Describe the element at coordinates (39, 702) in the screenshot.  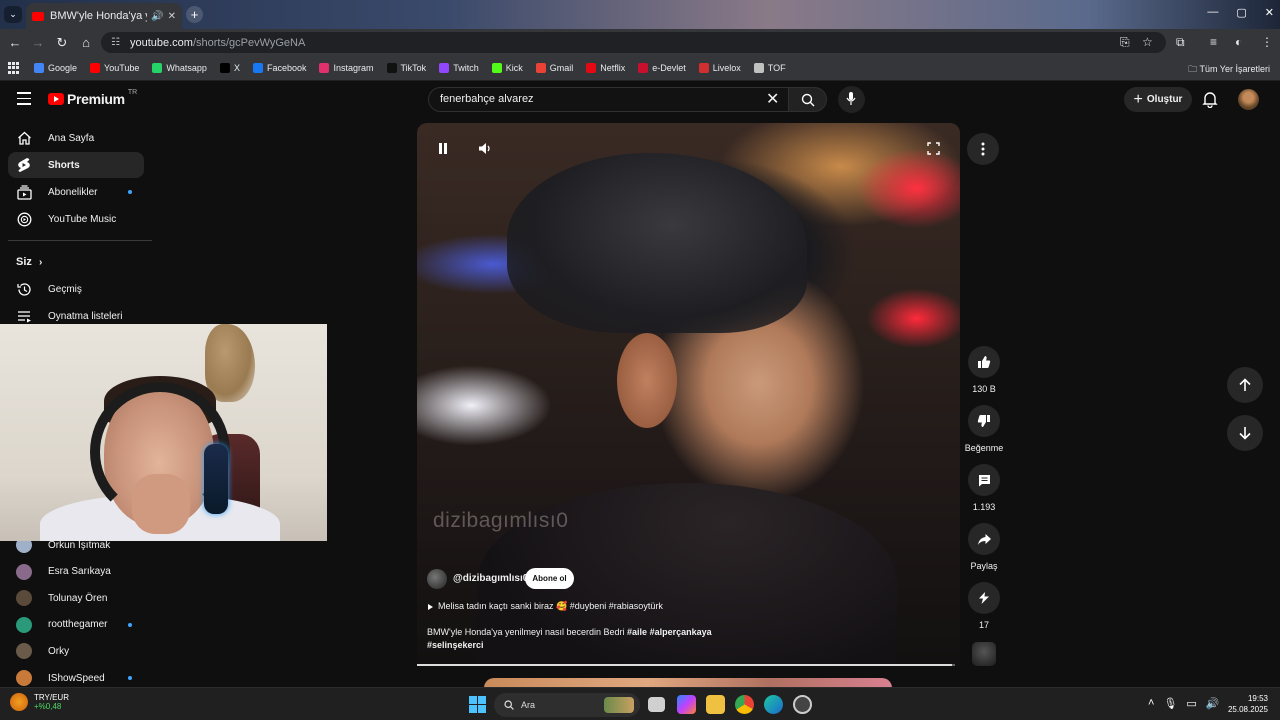
I see `currency-widget: TRY/EUR +%0,48` at that location.